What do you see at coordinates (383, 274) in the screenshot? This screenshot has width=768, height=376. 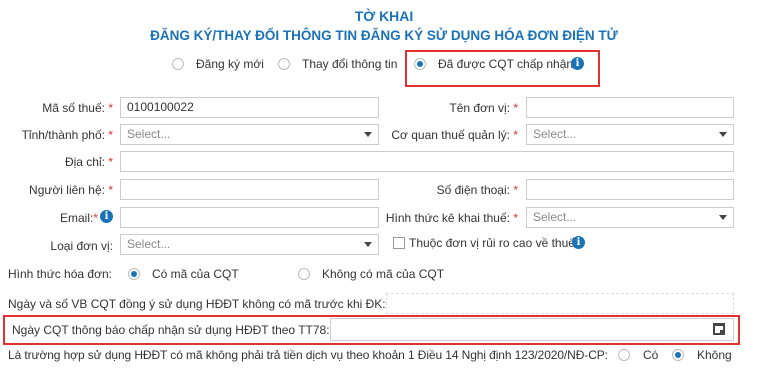 I see `radio-without-code-label: Không có mã của CQT` at bounding box center [383, 274].